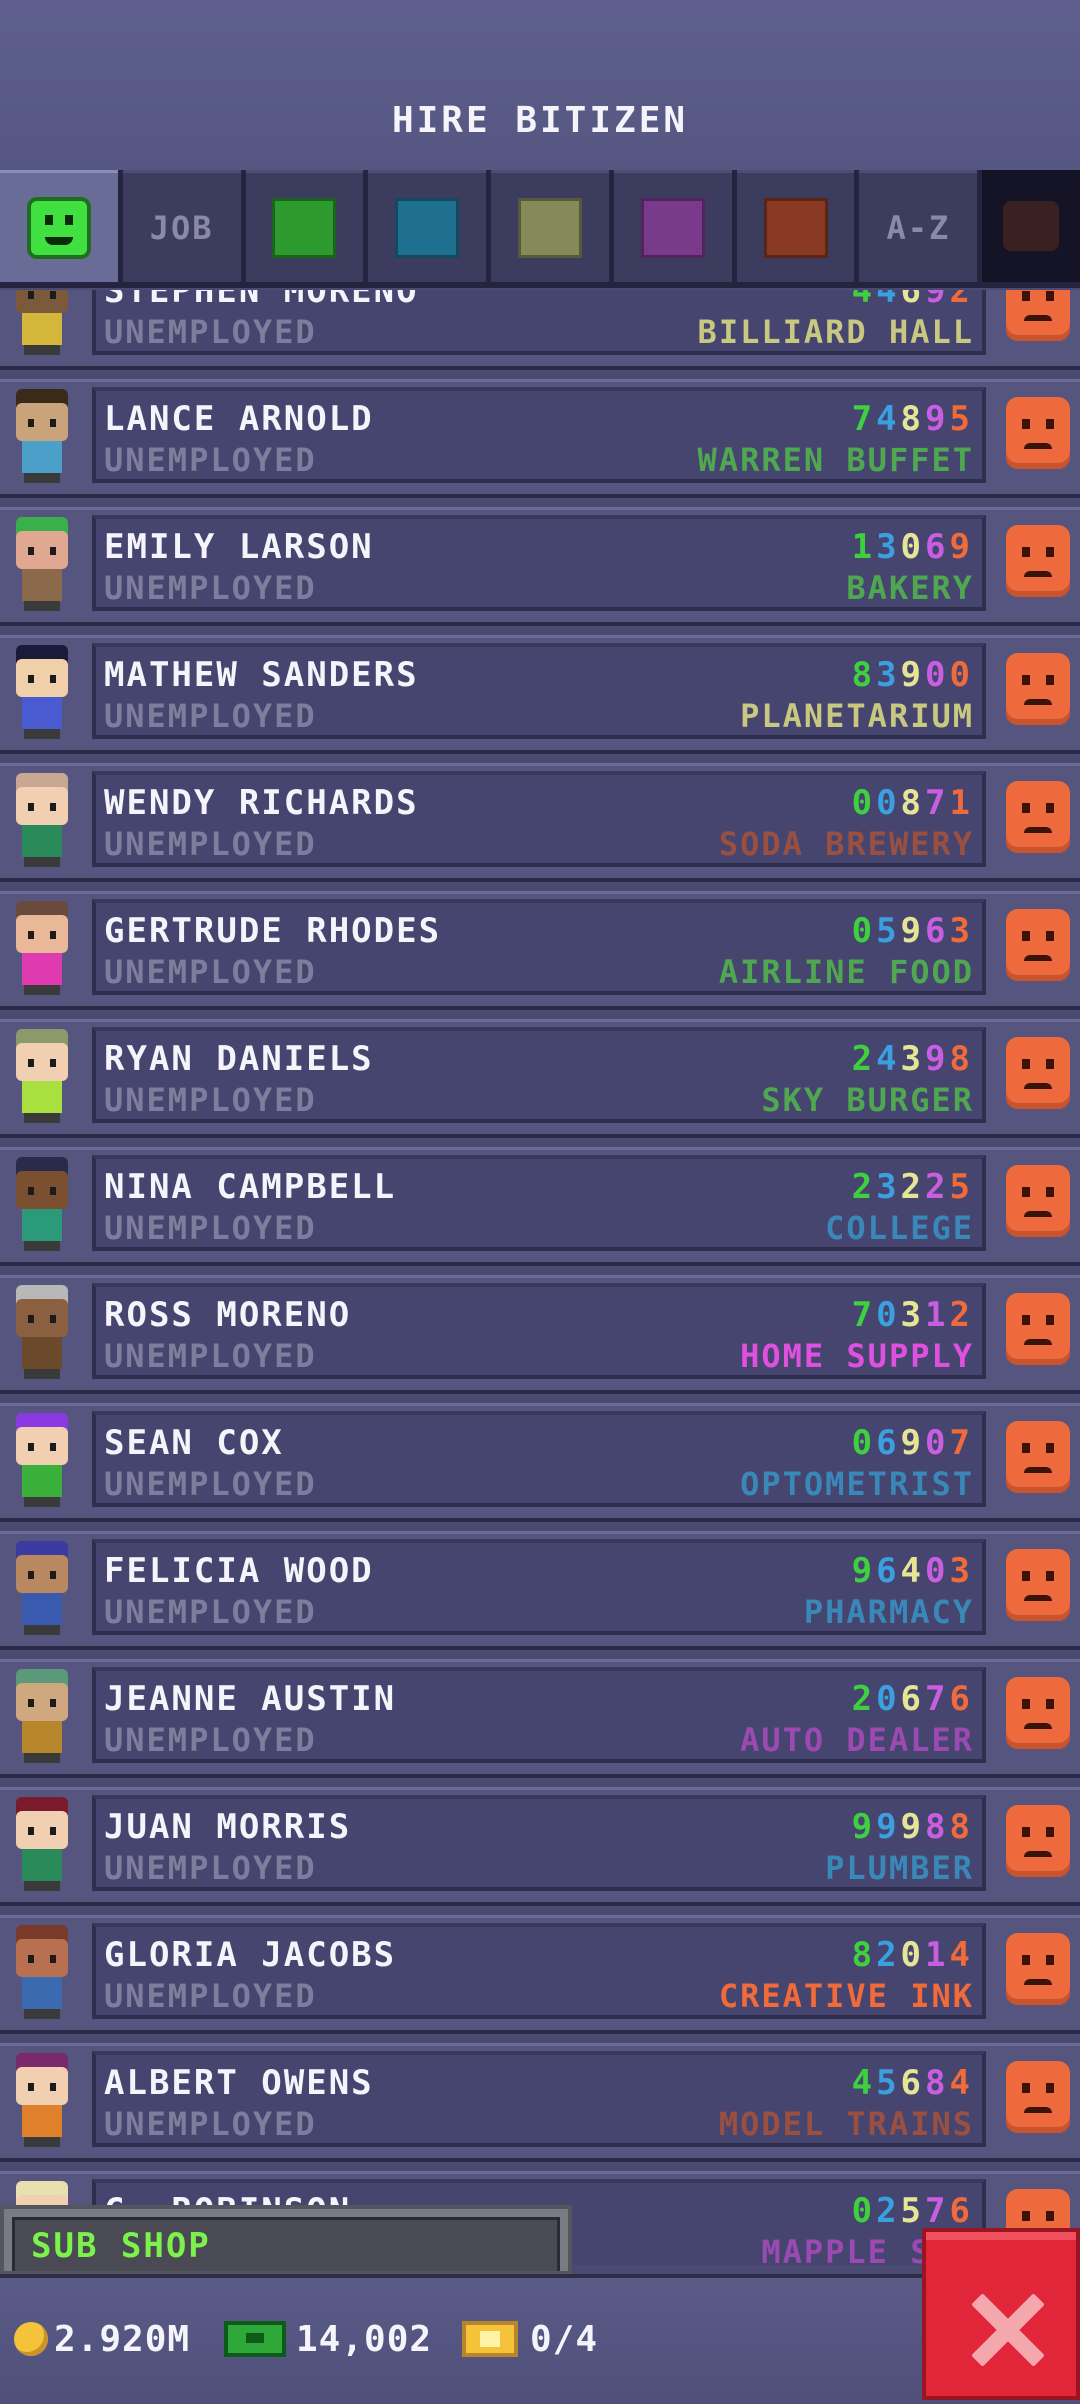 The width and height of the screenshot is (1080, 2404). I want to click on dream-job: SKY BURGER, so click(867, 1100).